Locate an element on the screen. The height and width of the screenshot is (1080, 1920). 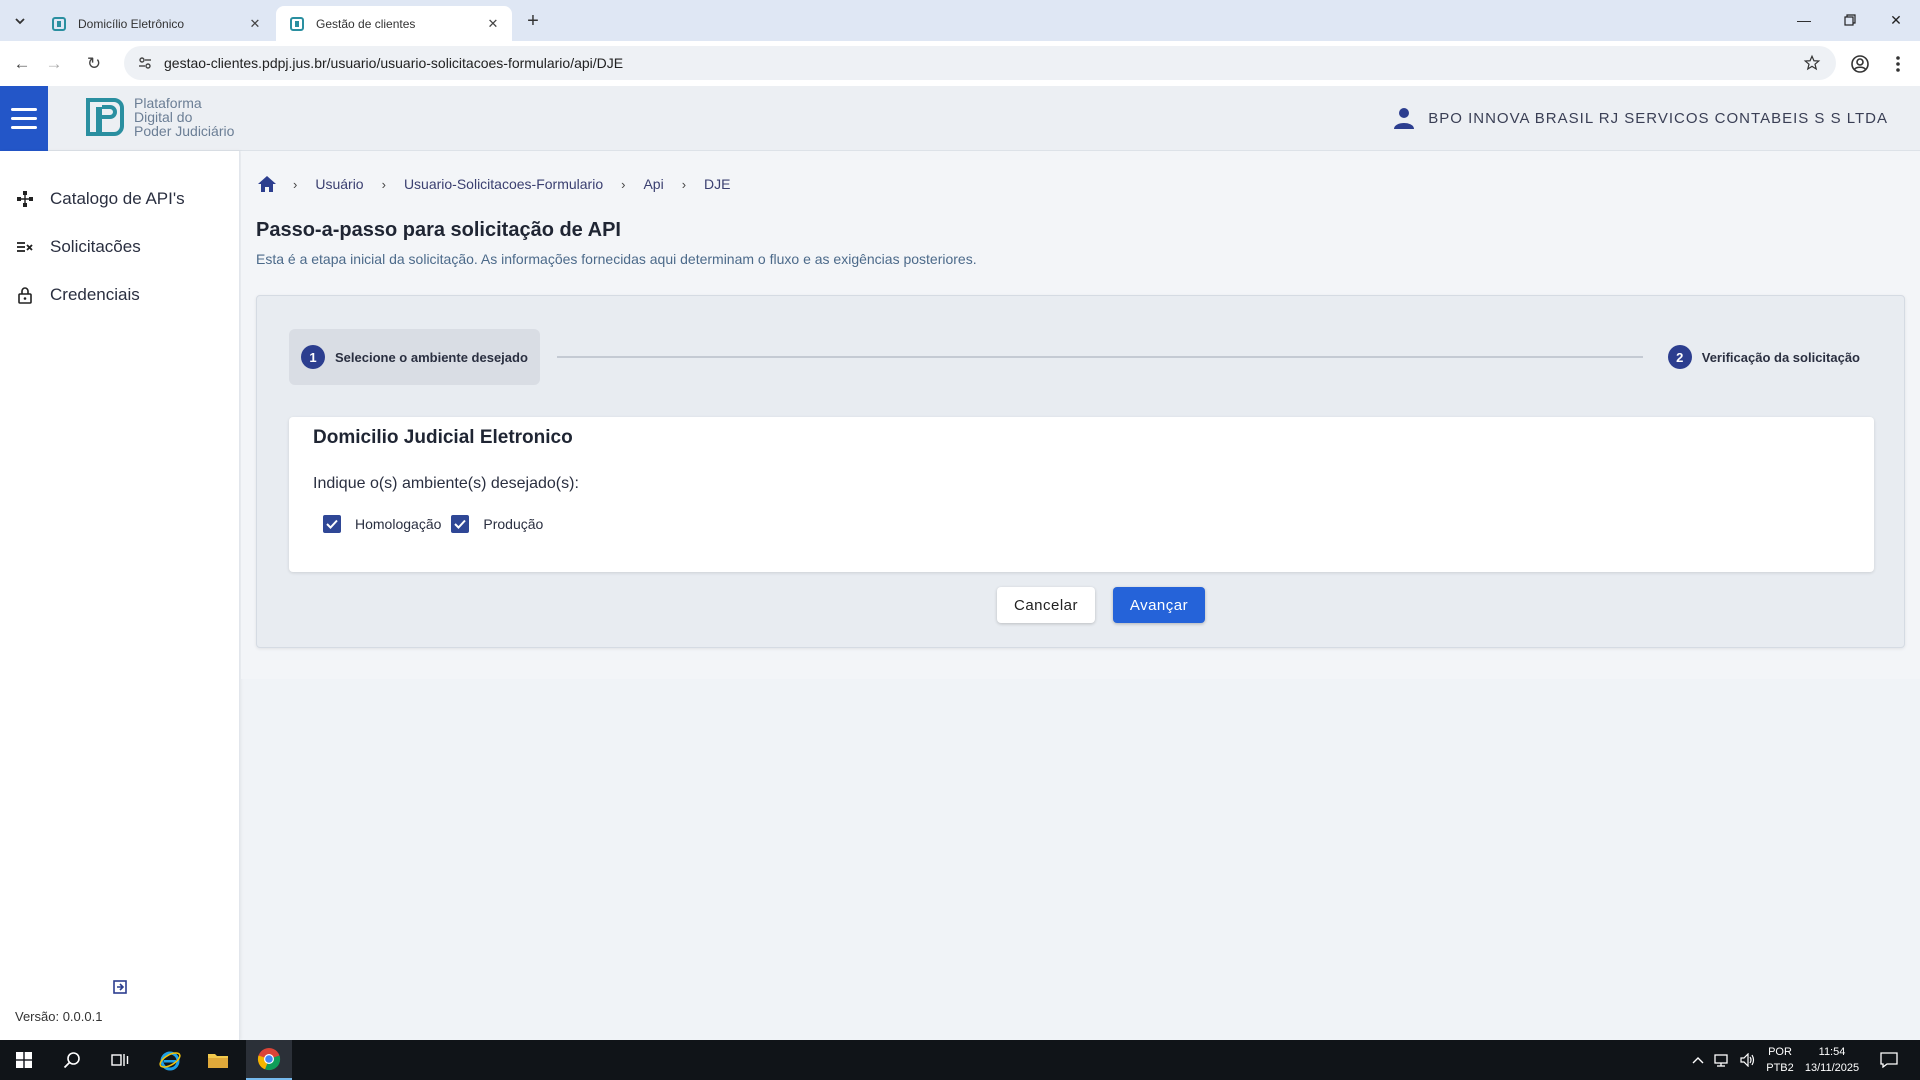
task-view-icon is located at coordinates (120, 1060).